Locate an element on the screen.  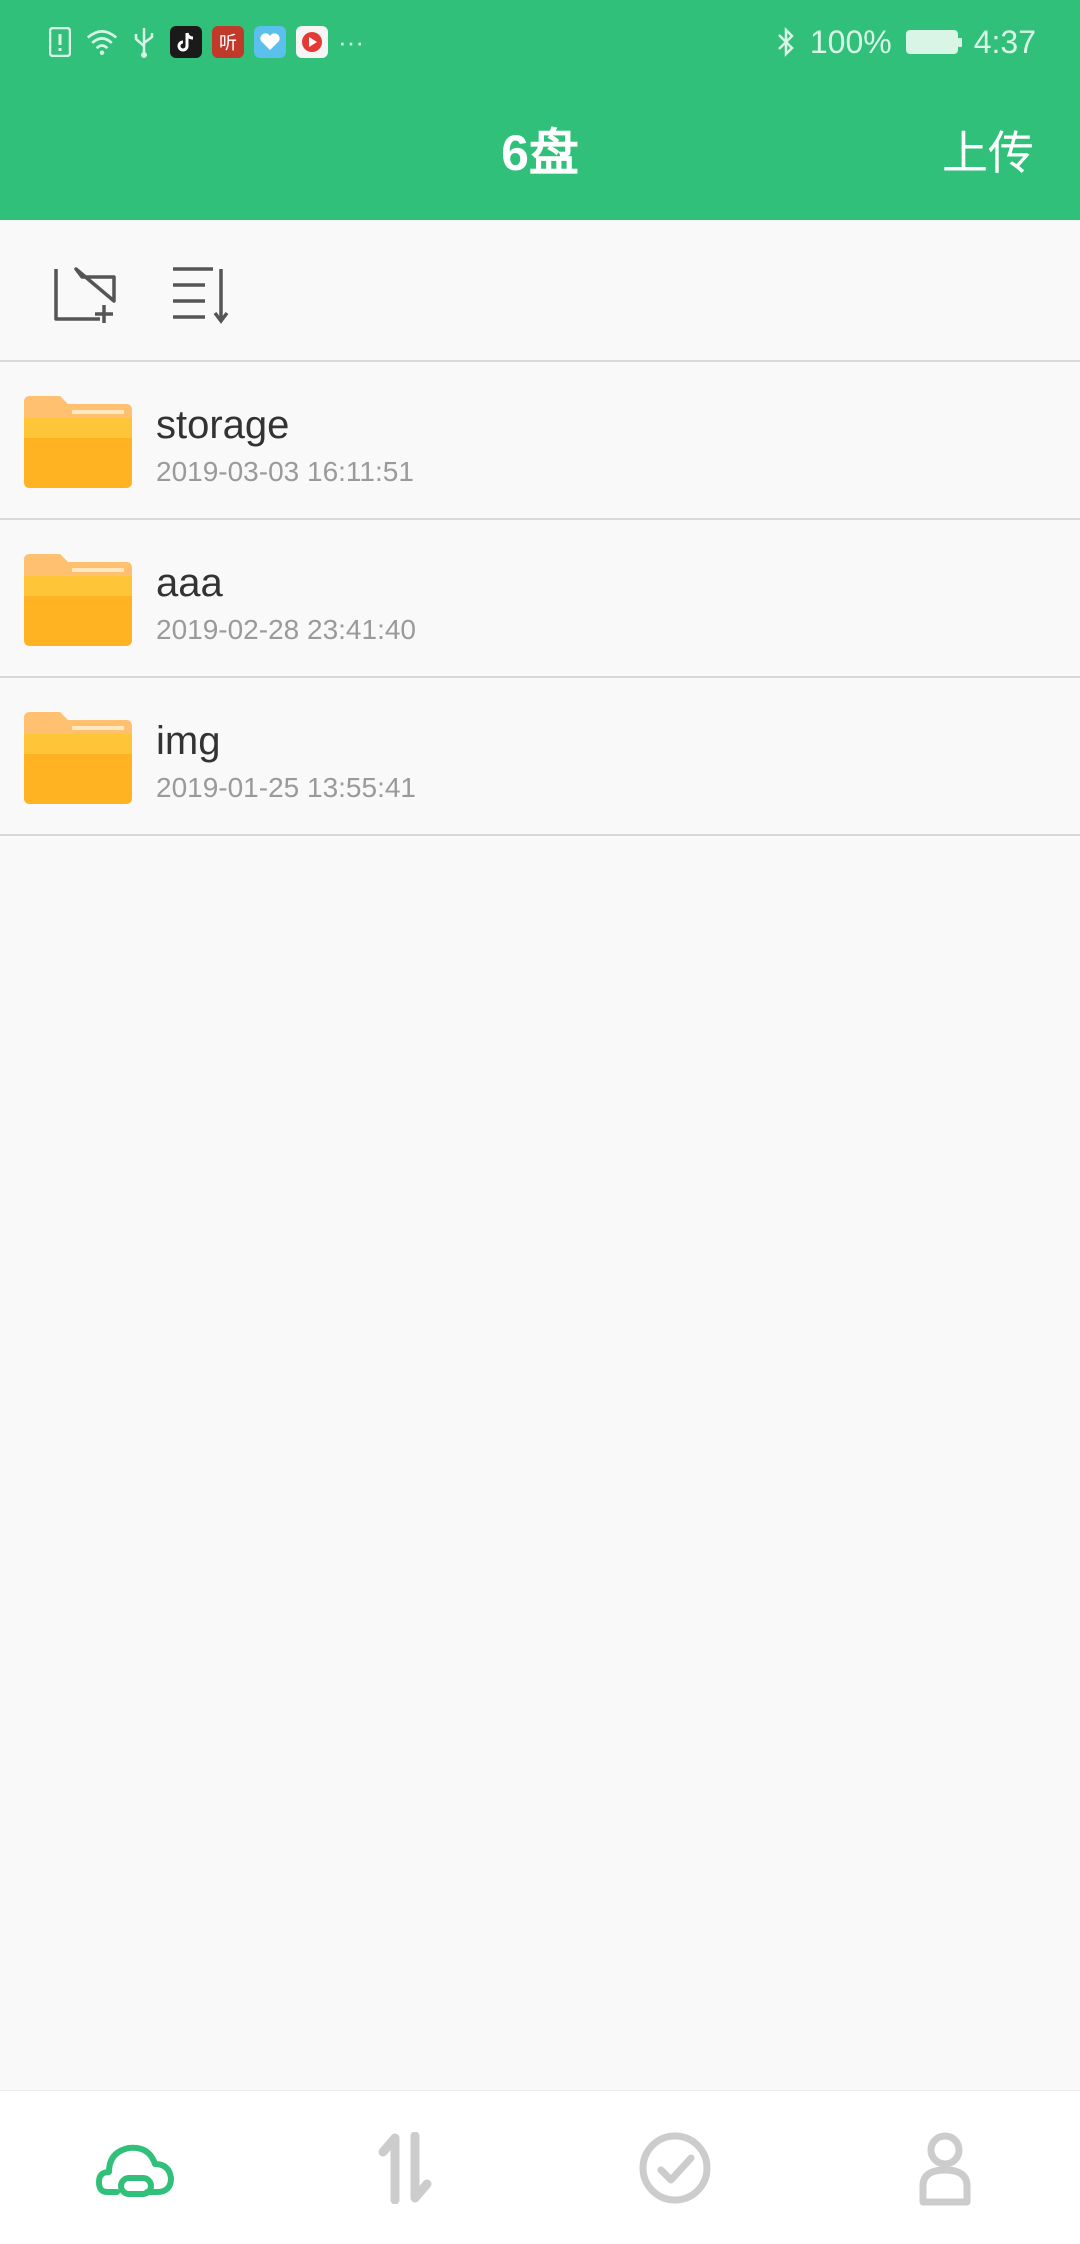
ting-app-label: 听 is located at coordinates (228, 43).